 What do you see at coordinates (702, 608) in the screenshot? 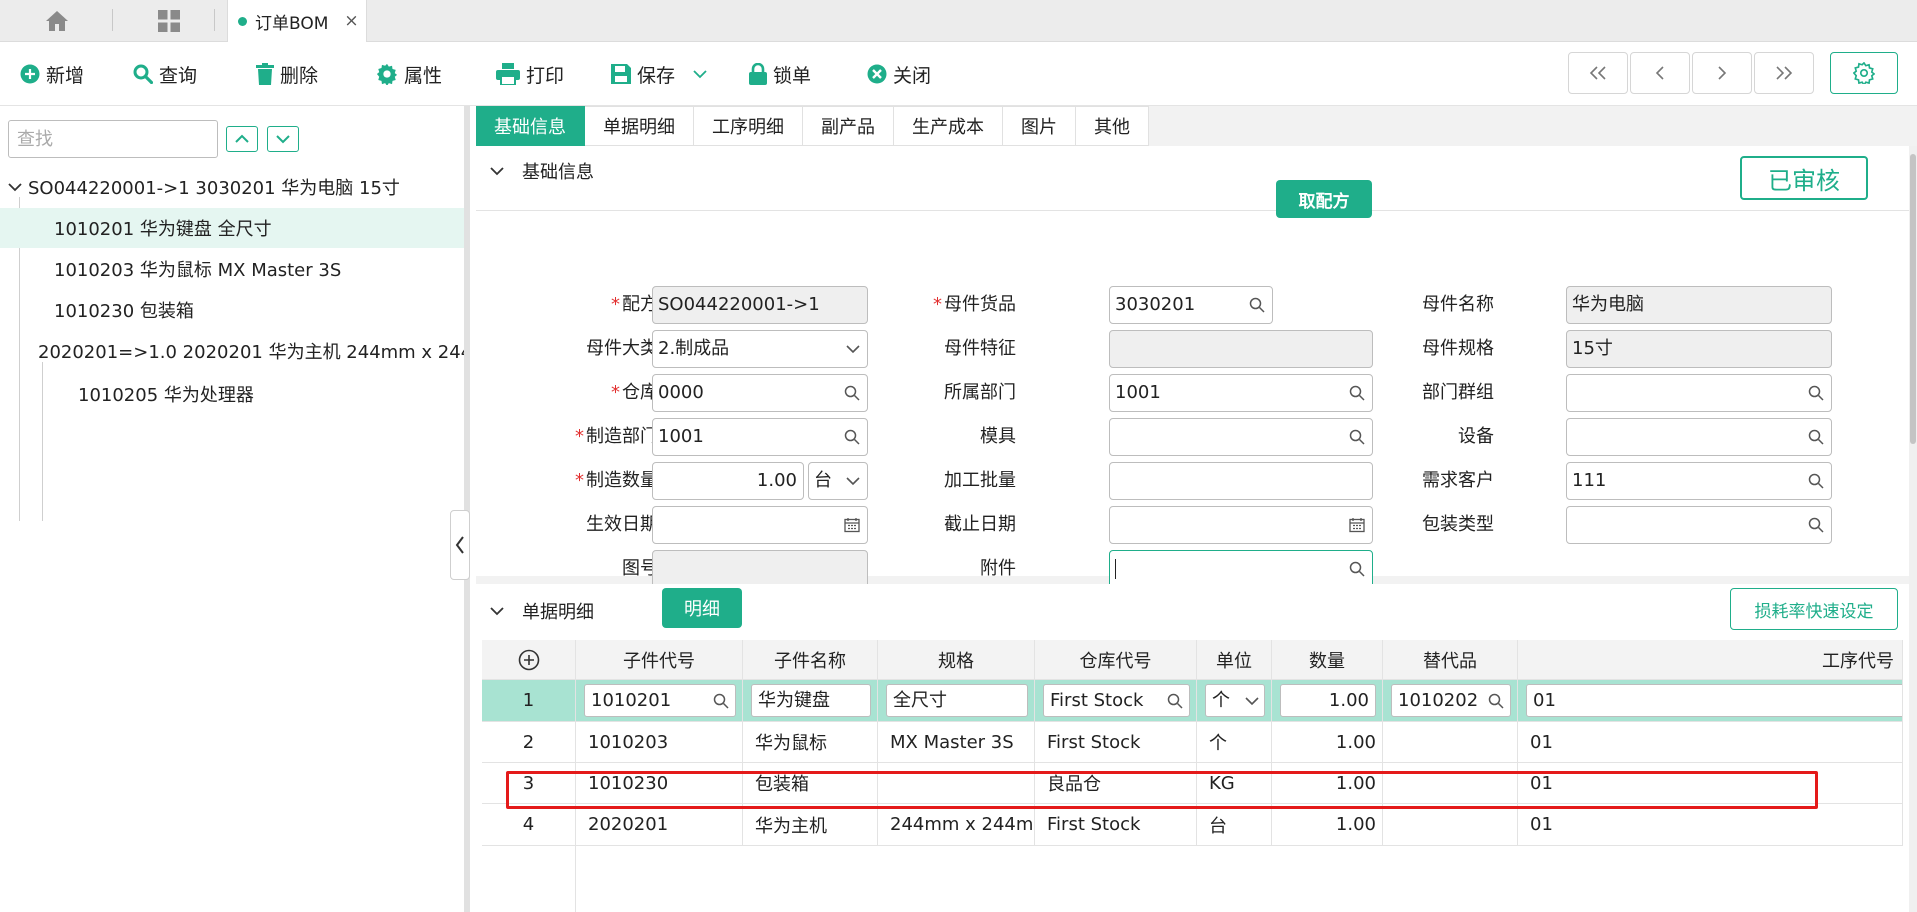
I see `detail-button: 明细` at bounding box center [702, 608].